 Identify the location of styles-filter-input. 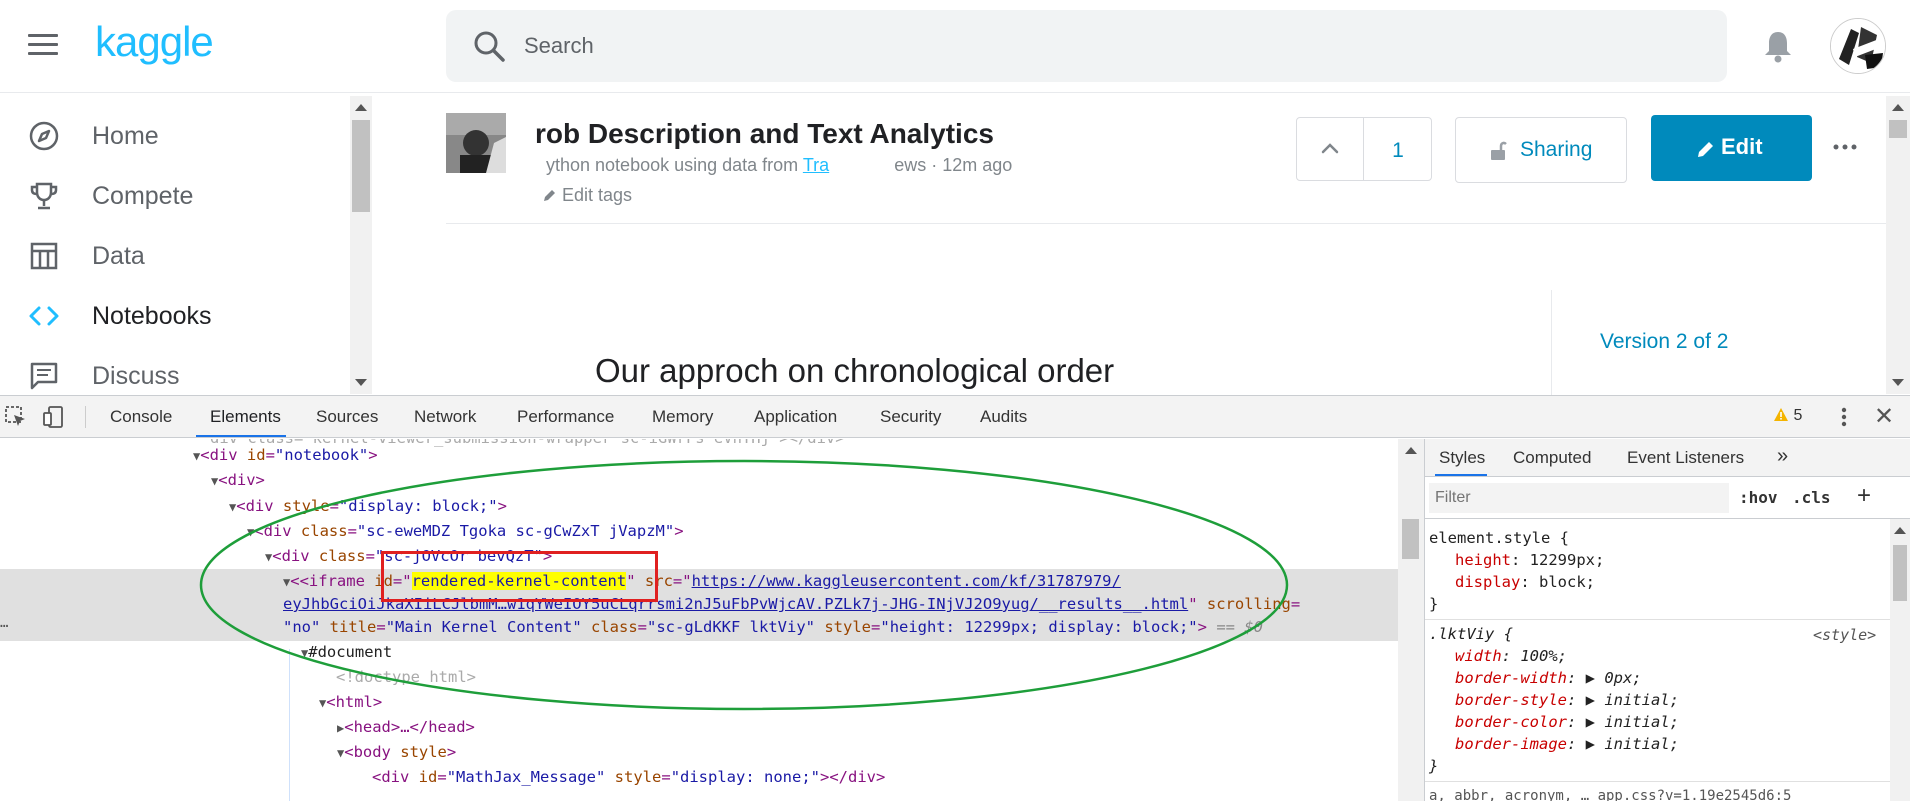
(1579, 498).